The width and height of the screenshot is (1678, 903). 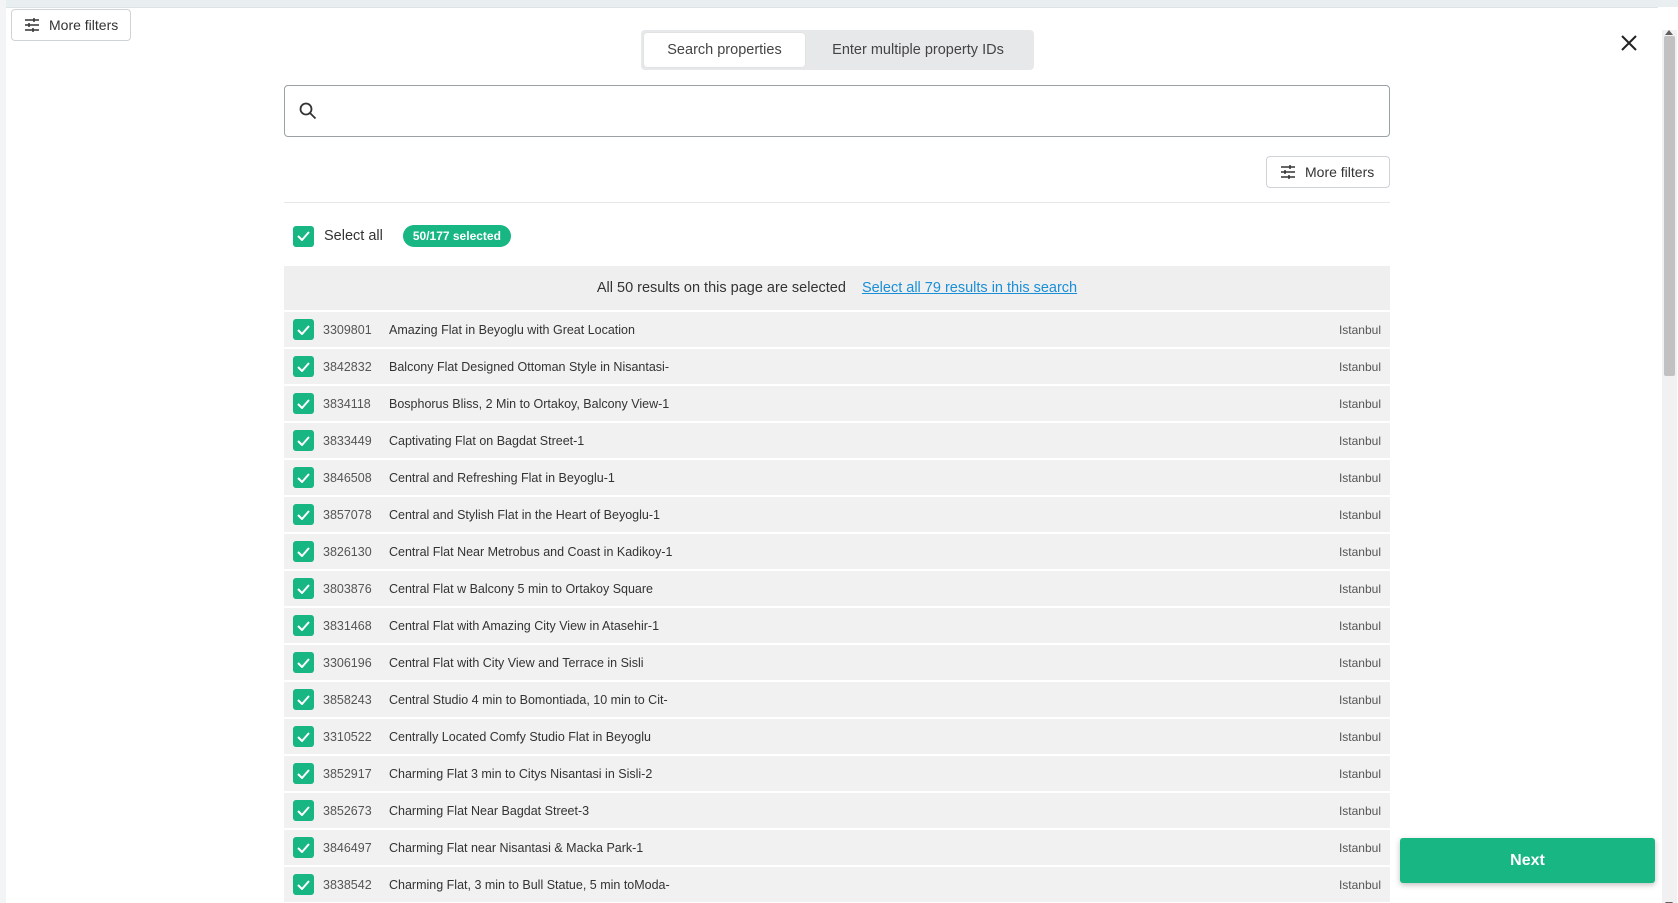 What do you see at coordinates (456, 236) in the screenshot?
I see `selected-count-badge: 50/177 selected` at bounding box center [456, 236].